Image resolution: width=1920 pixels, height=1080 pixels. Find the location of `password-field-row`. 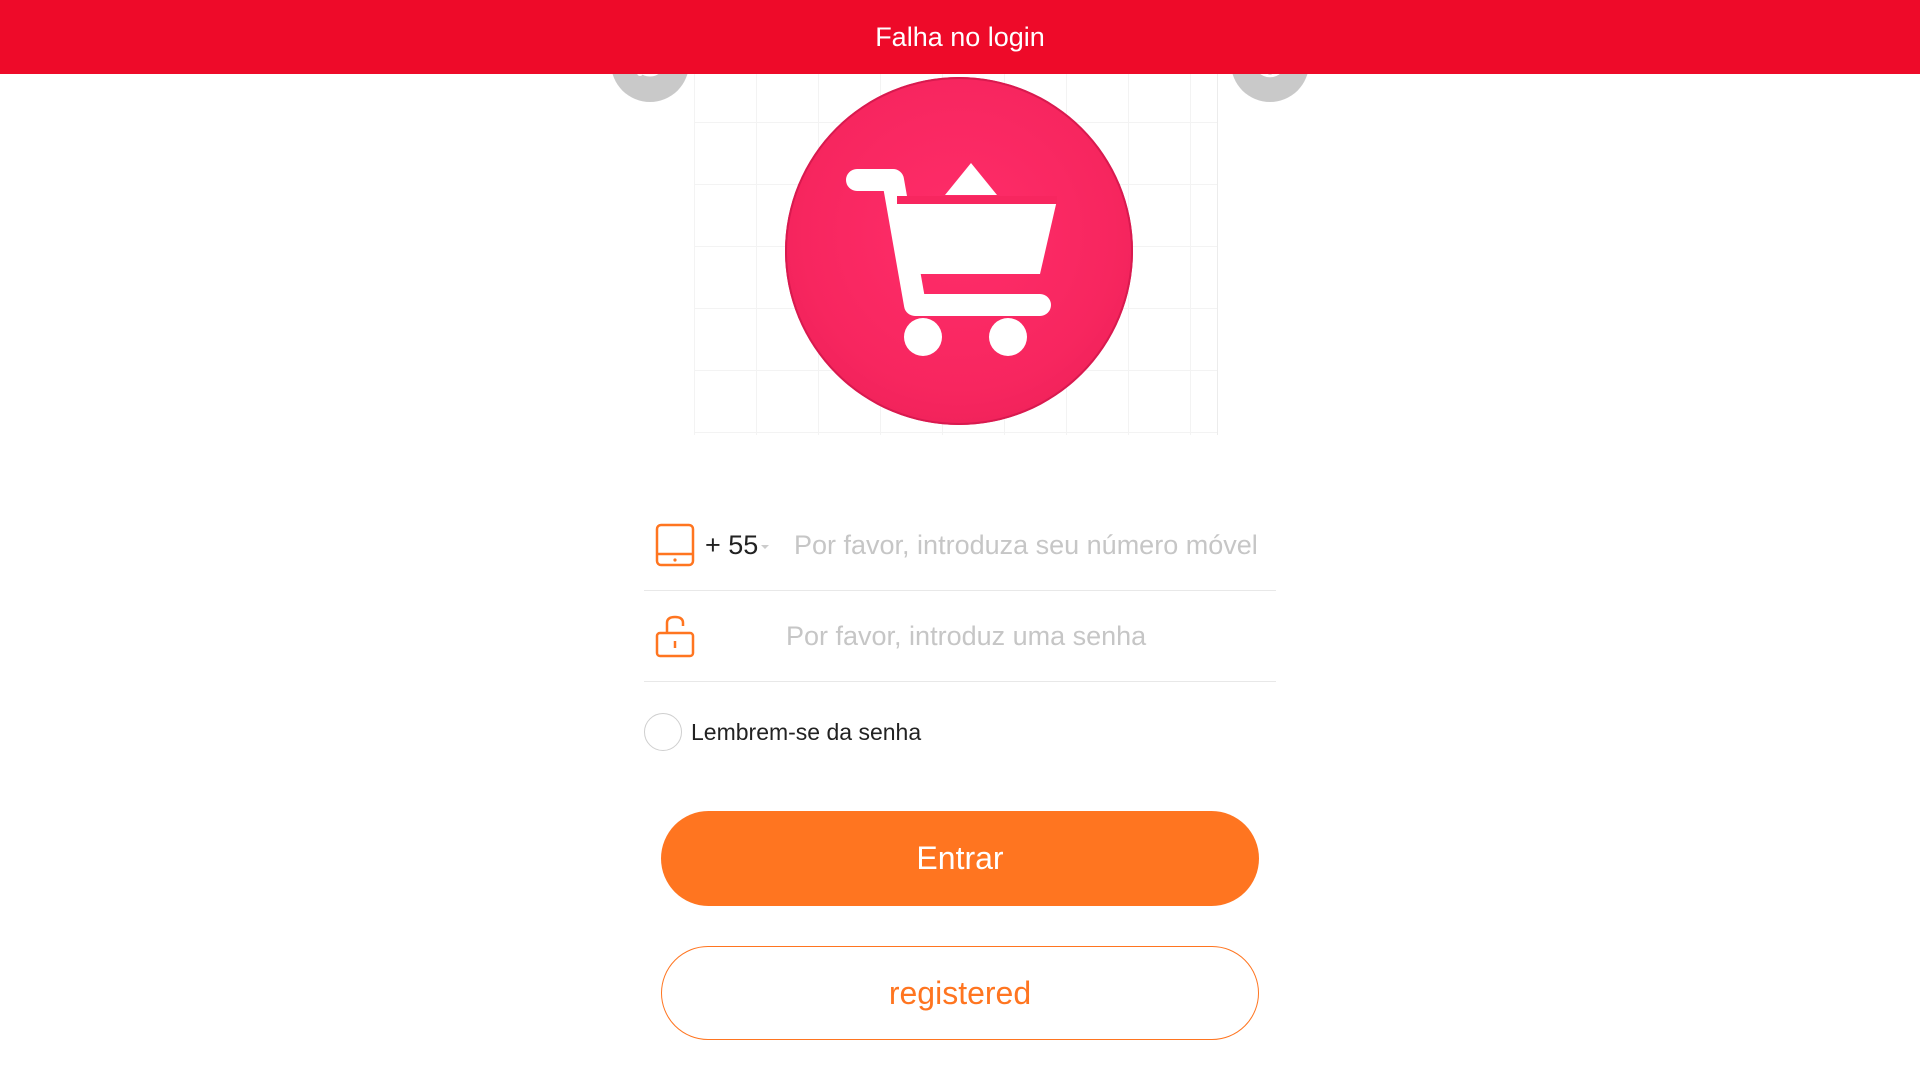

password-field-row is located at coordinates (960, 636).